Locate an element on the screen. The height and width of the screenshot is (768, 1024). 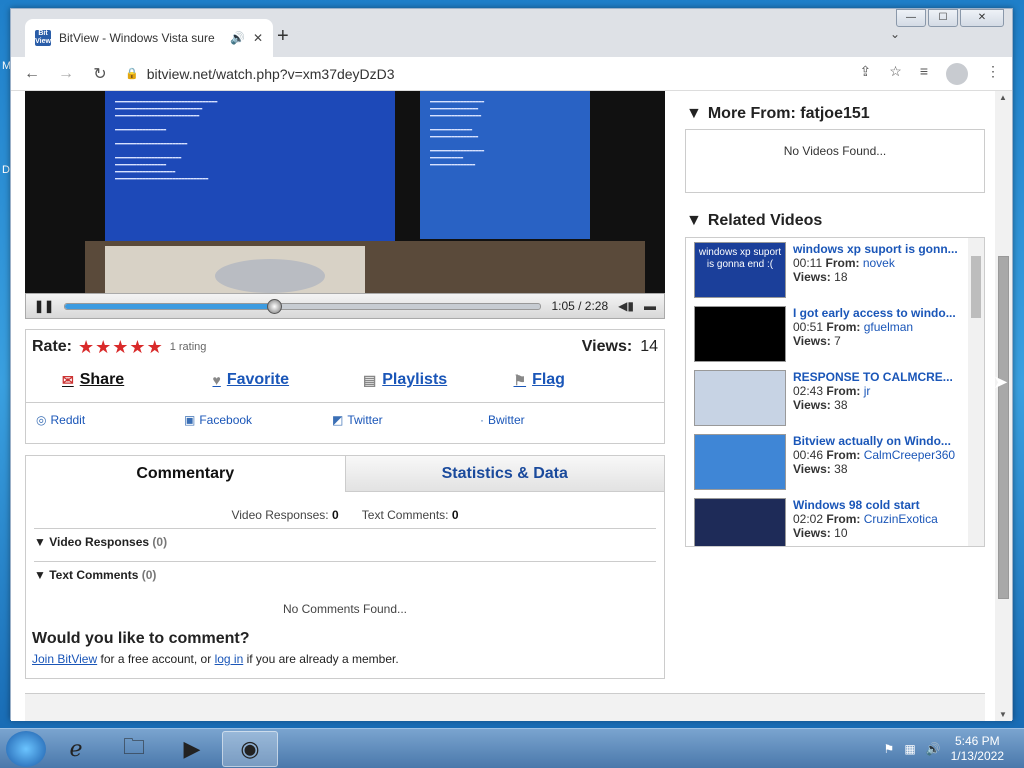
favorite-button: ♥ Favorite is located at coordinates (288, 380).